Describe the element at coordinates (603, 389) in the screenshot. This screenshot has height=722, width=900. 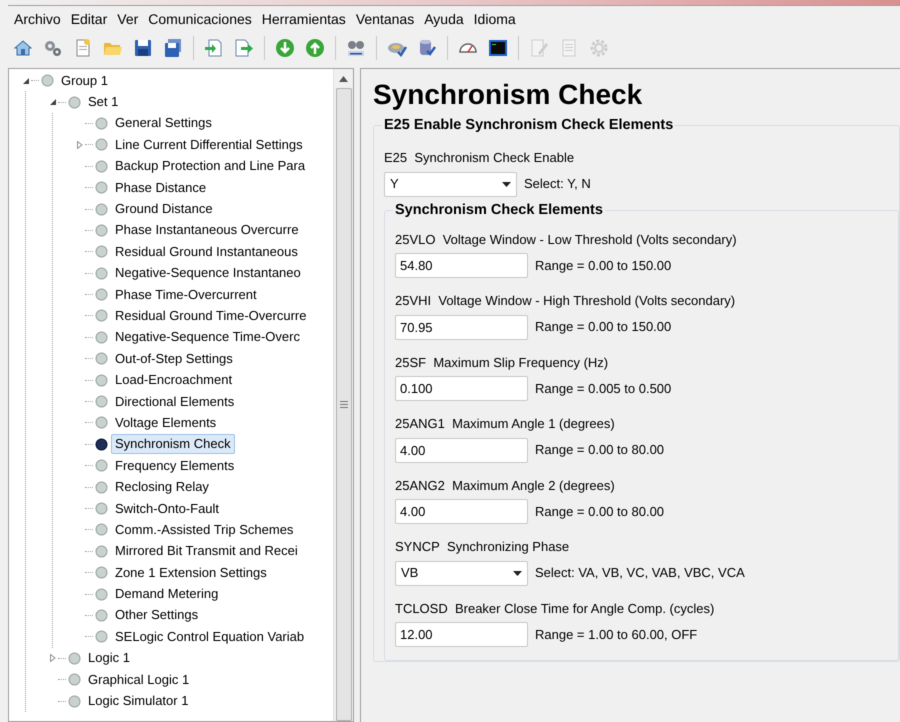
I see `field-hint: Range = 0.005 to 0.500` at that location.